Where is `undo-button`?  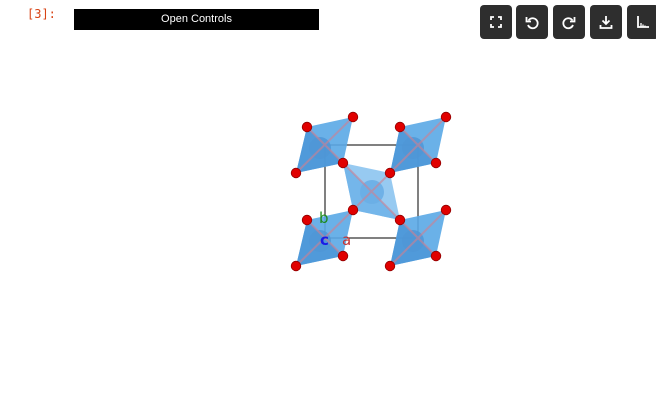
undo-button is located at coordinates (532, 22).